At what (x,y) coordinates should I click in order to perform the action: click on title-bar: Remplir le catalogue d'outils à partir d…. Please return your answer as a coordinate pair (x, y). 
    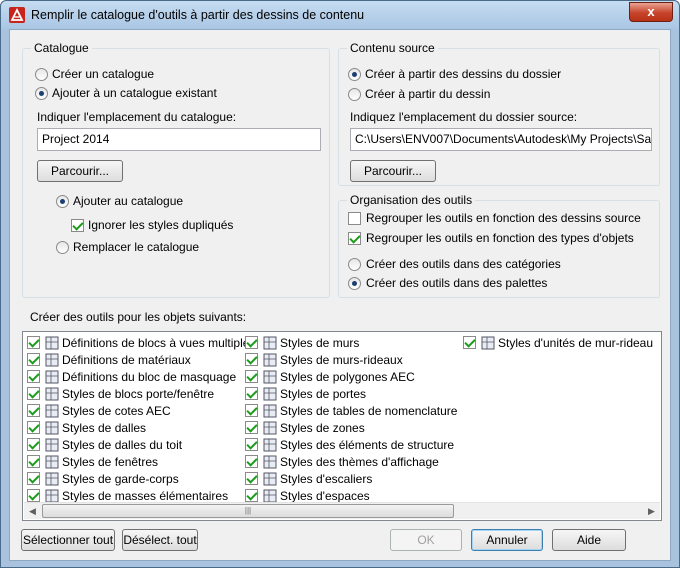
    Looking at the image, I should click on (340, 15).